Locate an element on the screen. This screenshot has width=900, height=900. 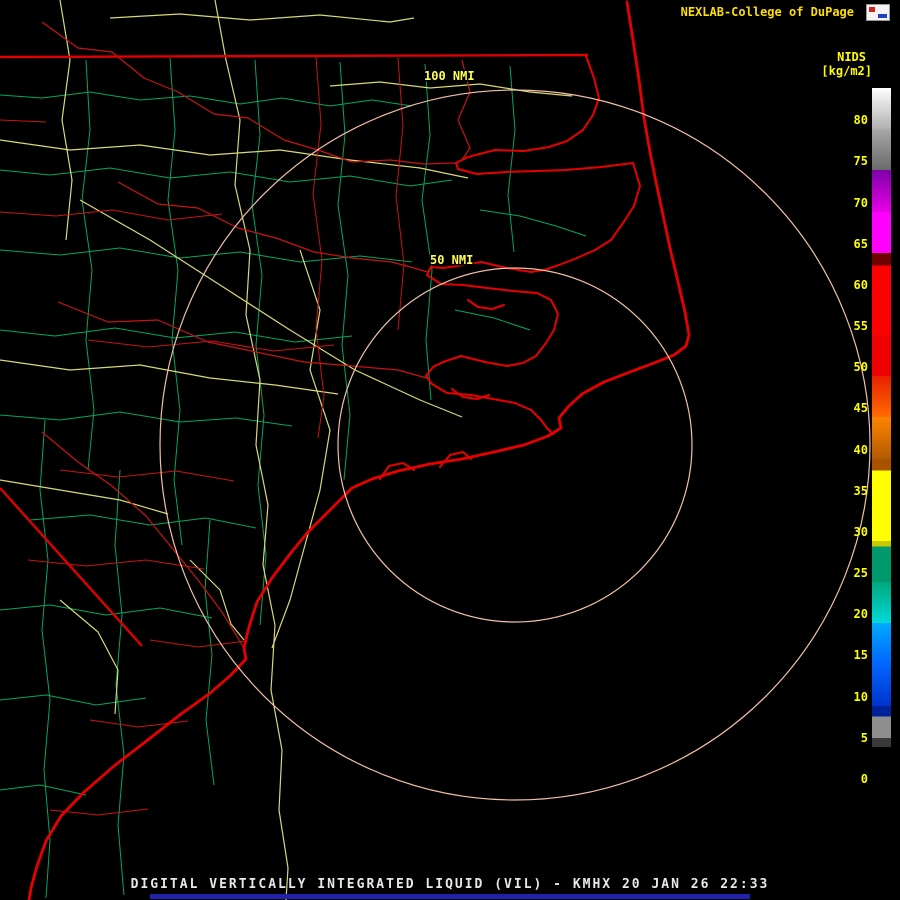
shoreline-albemarle is located at coordinates (544, 115).